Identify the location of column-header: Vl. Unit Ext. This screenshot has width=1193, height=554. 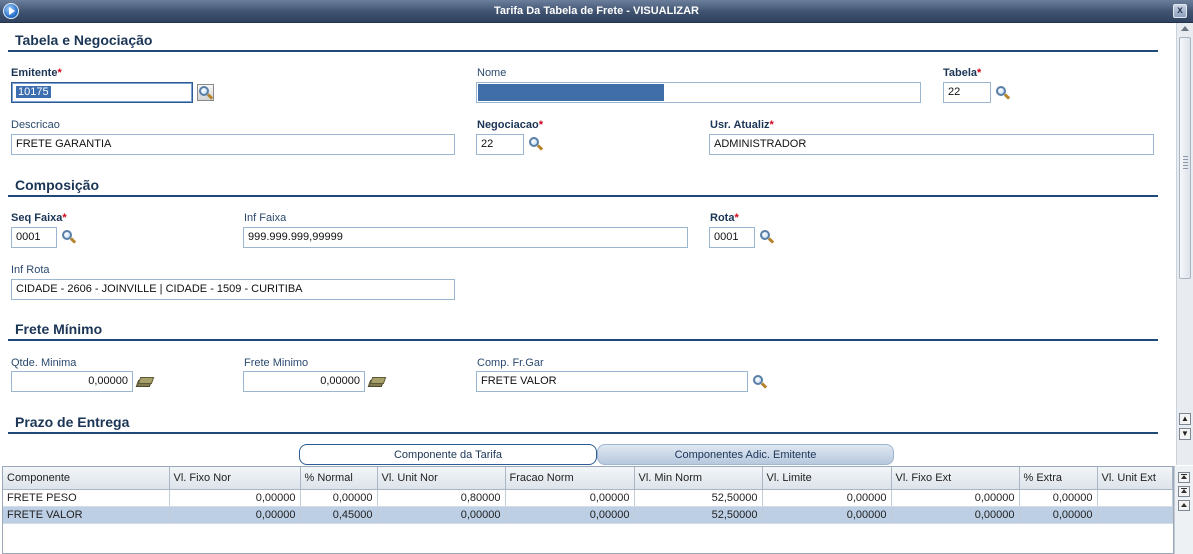
(1135, 478).